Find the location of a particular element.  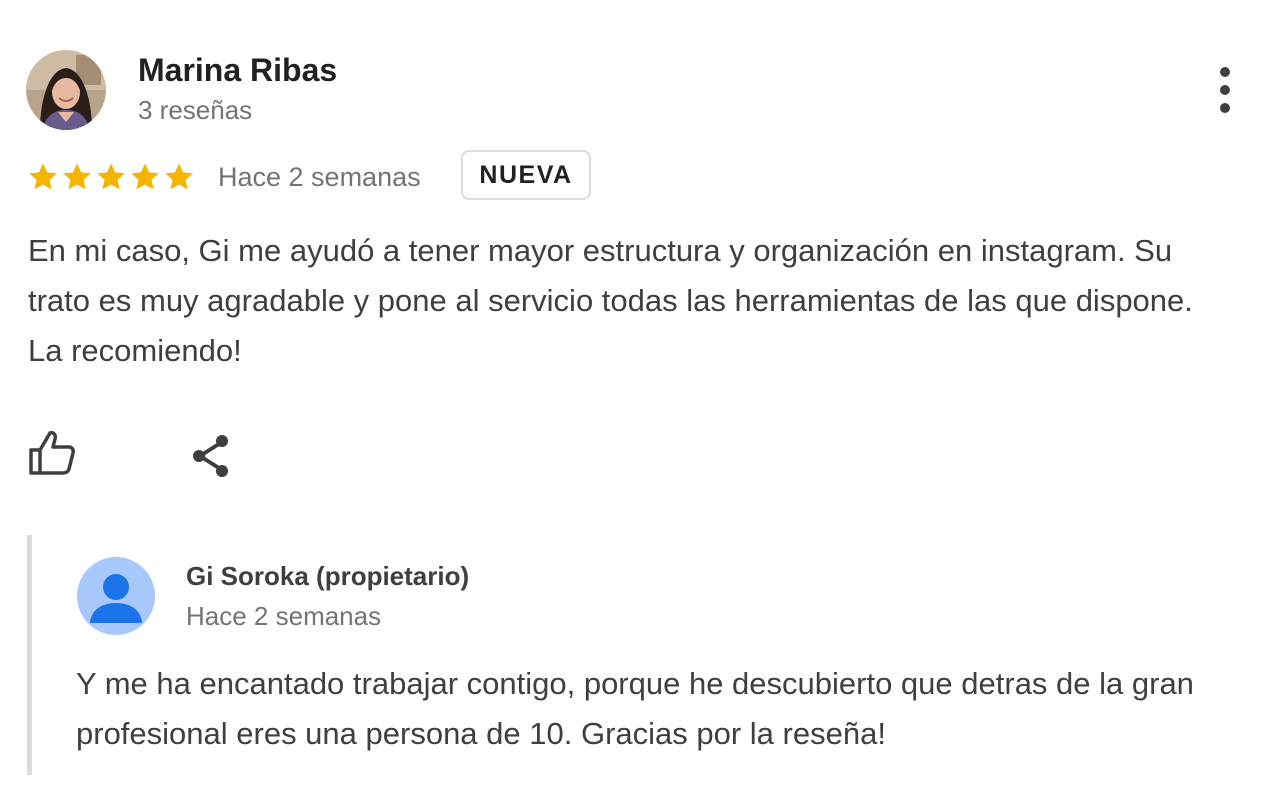

author-avatar is located at coordinates (66, 90).